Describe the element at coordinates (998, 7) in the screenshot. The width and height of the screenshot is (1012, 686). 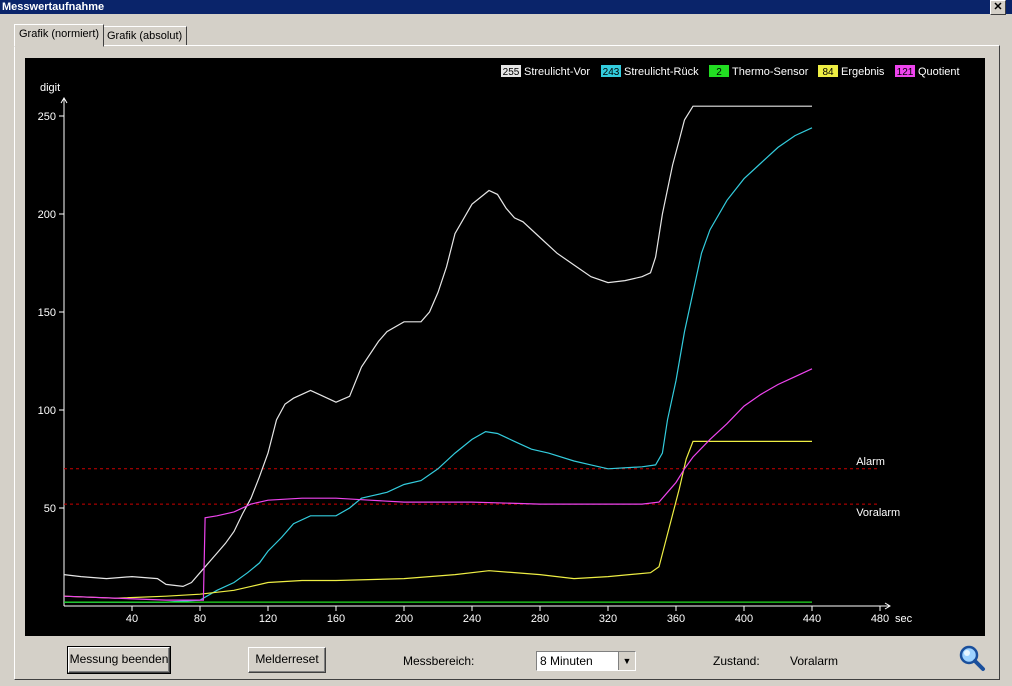
I see `close-button: ✕` at that location.